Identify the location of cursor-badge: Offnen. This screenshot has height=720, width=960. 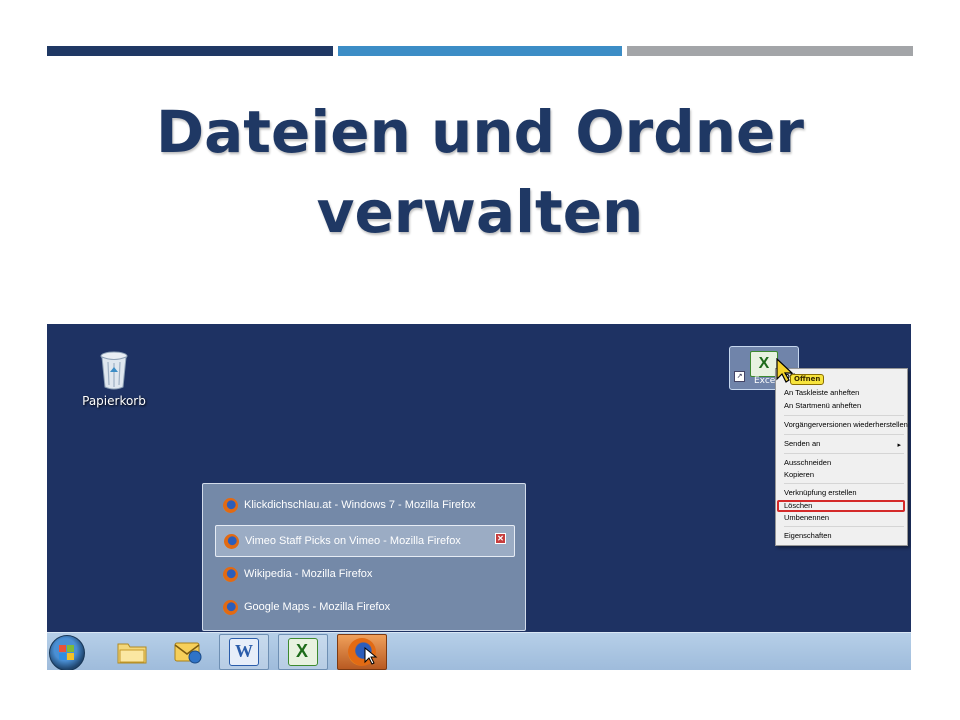
(807, 379).